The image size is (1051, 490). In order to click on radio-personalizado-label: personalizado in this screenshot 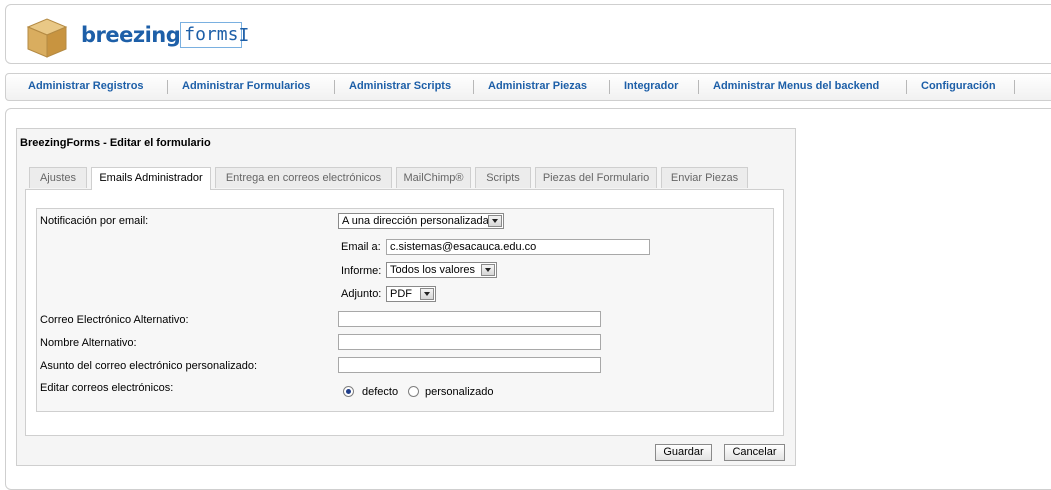, I will do `click(459, 392)`.